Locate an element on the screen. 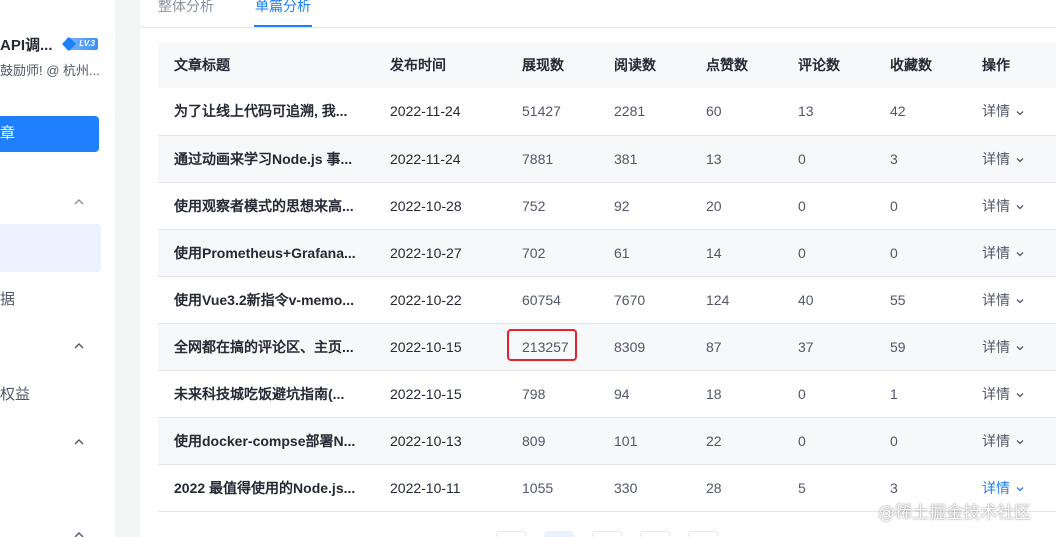  analysis-tabs: 整体分析 单篇分析 is located at coordinates (598, 14).